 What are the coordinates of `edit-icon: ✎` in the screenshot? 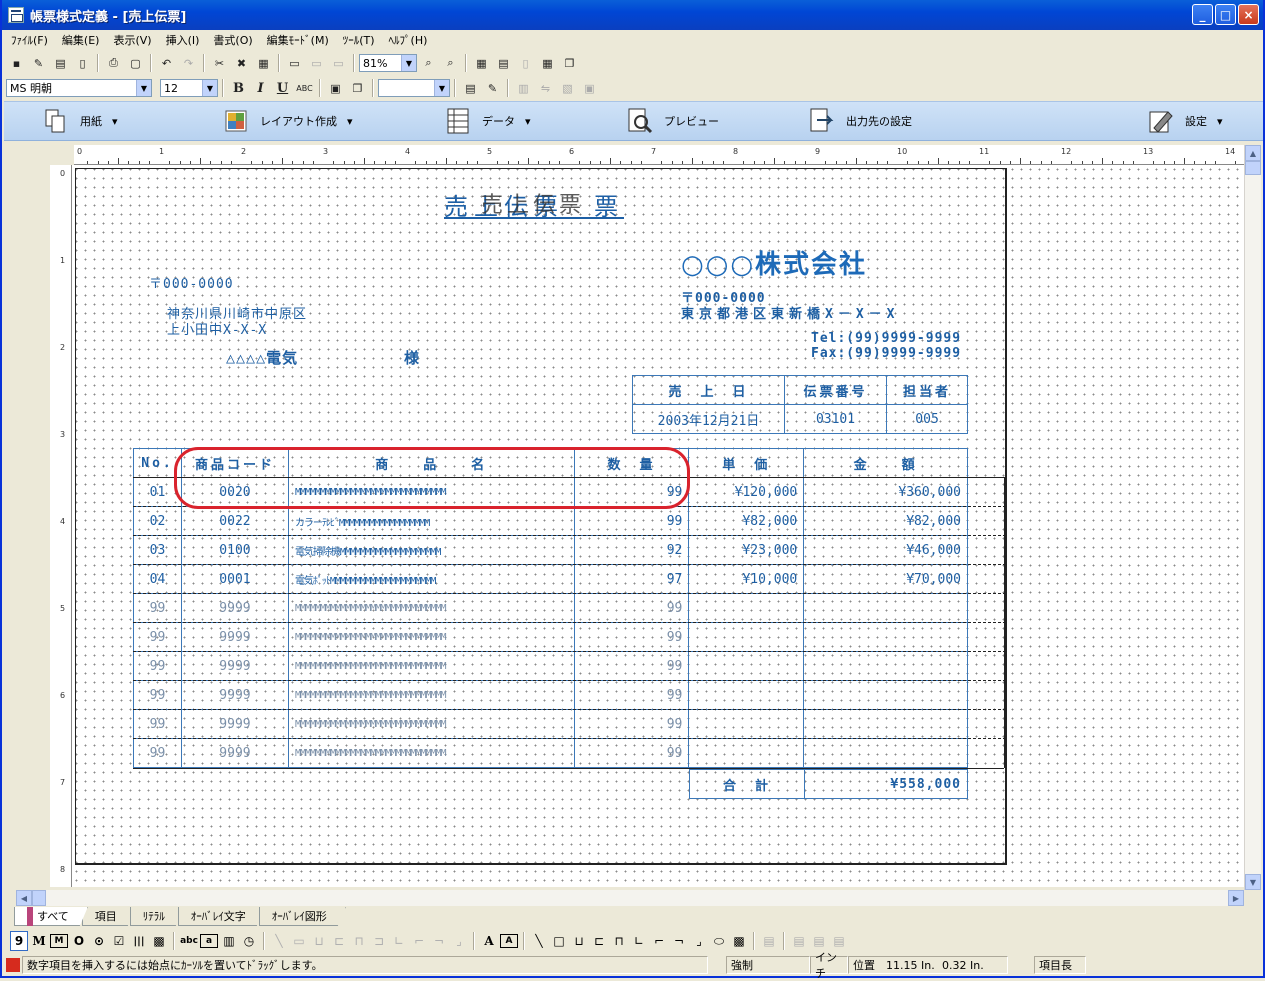 It's located at (38, 63).